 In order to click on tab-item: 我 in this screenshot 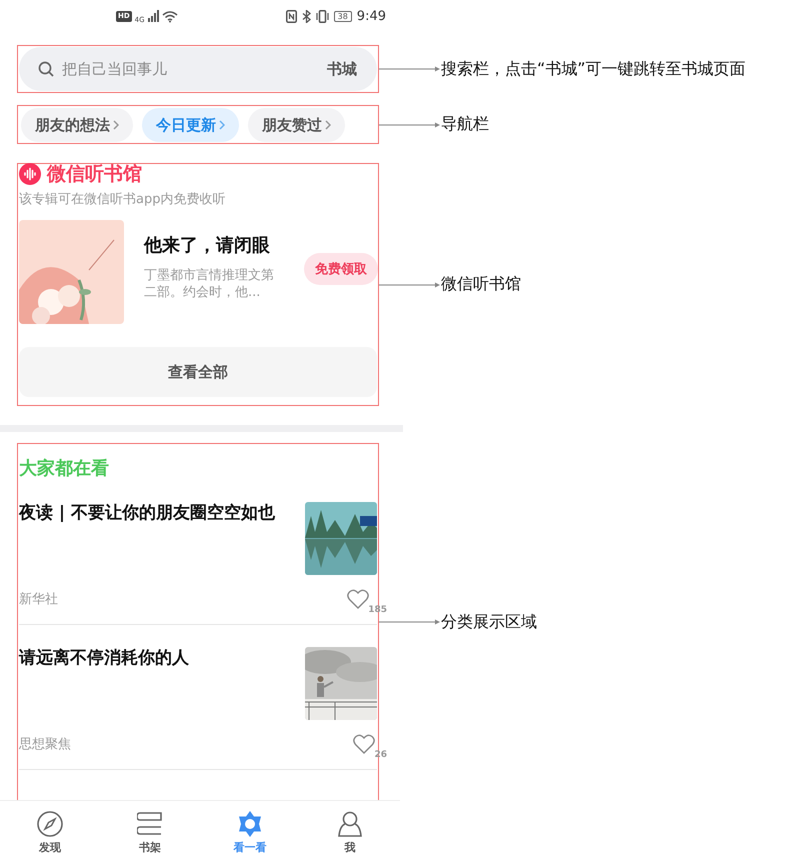, I will do `click(350, 830)`.